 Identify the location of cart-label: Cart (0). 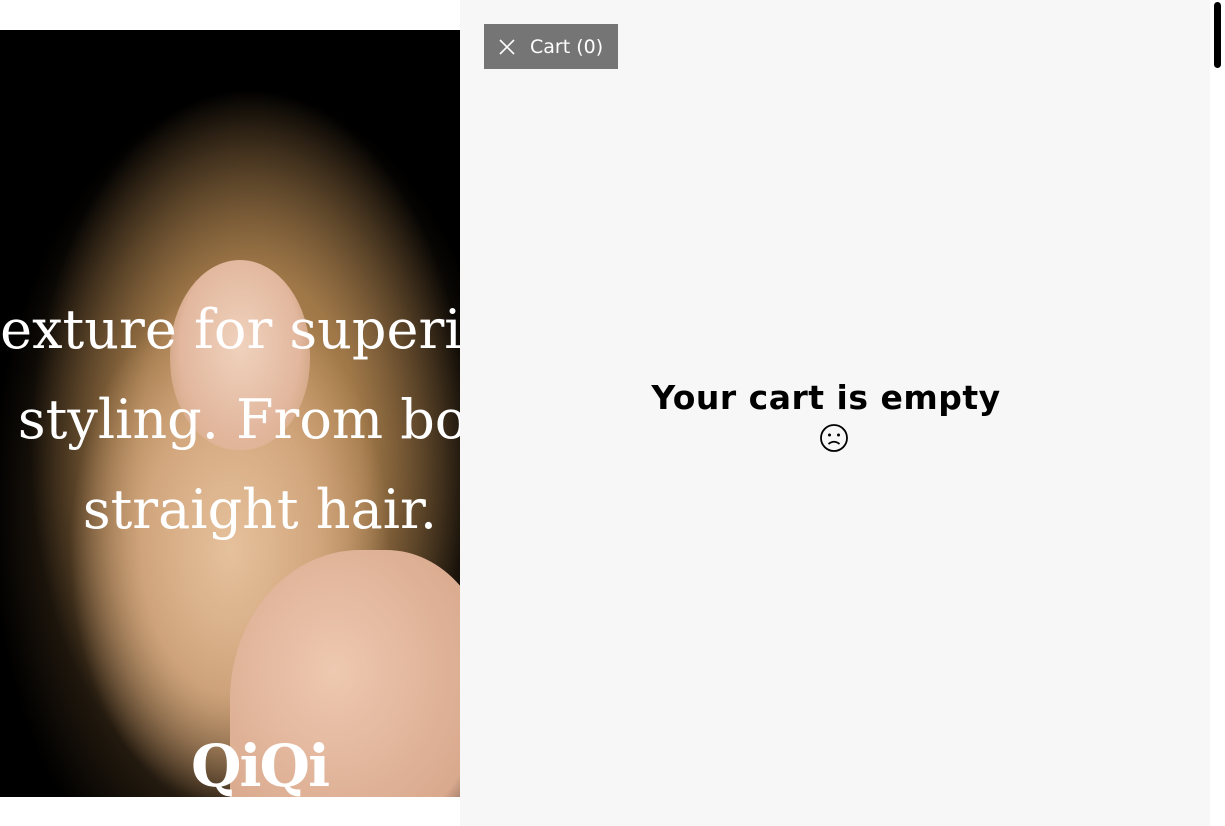
(567, 46).